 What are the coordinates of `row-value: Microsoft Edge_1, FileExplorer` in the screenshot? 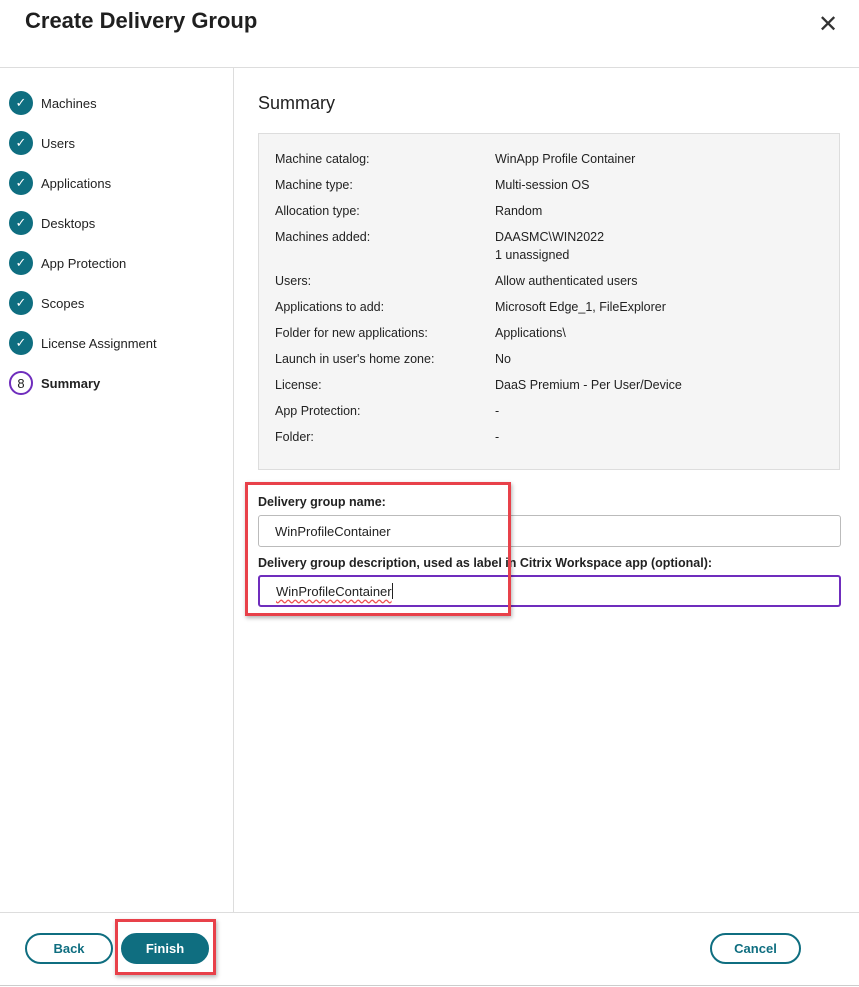 It's located at (580, 307).